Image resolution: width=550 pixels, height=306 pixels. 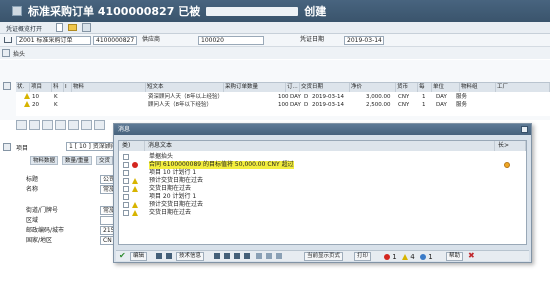 I want to click on col-item: 项目, so click(x=41, y=87).